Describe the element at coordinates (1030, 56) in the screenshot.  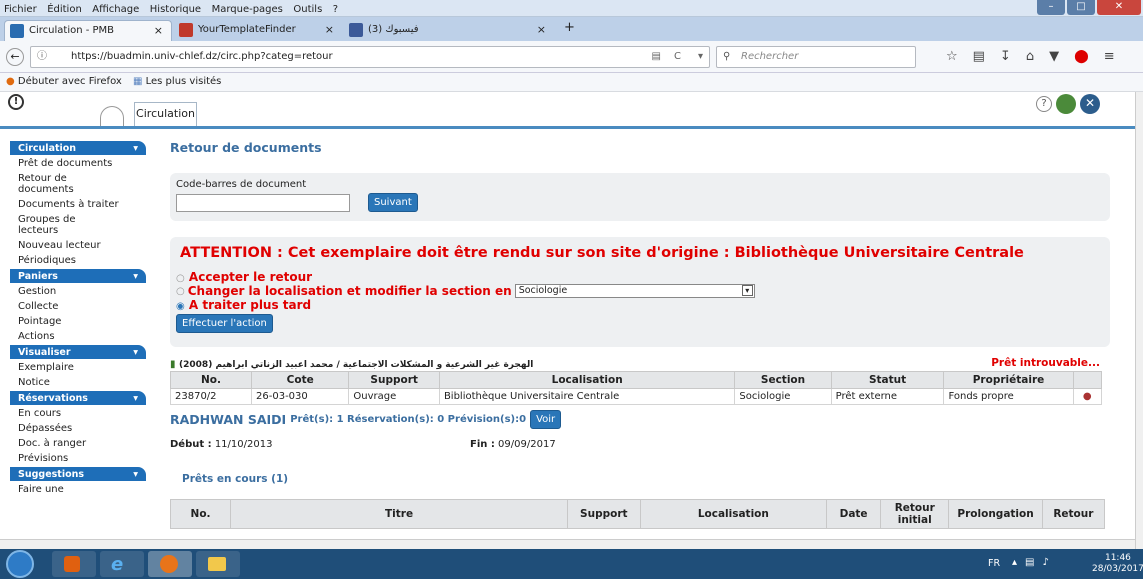
I see `home-icon: ⌂` at that location.